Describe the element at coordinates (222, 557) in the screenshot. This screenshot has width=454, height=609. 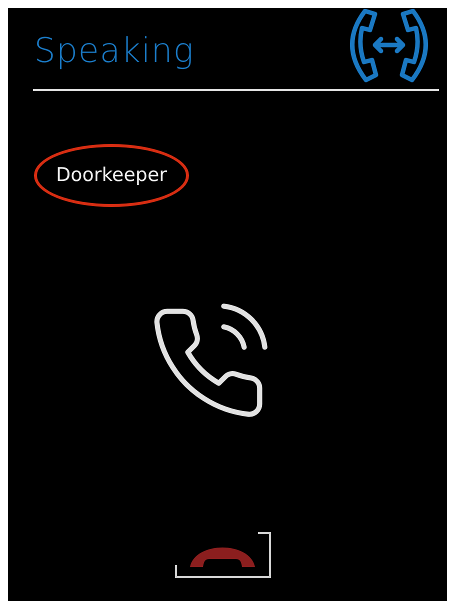
I see `hang-up-icon` at that location.